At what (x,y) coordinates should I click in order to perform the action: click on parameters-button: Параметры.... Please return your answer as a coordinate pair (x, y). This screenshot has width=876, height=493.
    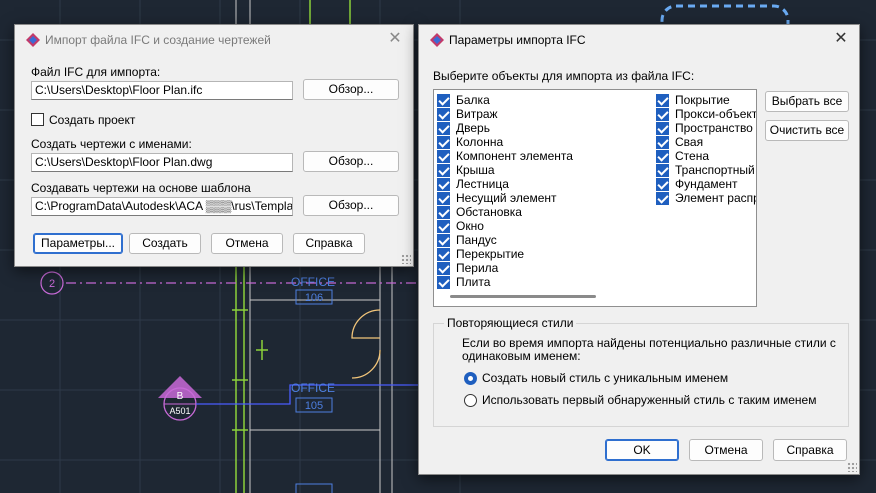
    Looking at the image, I should click on (78, 243).